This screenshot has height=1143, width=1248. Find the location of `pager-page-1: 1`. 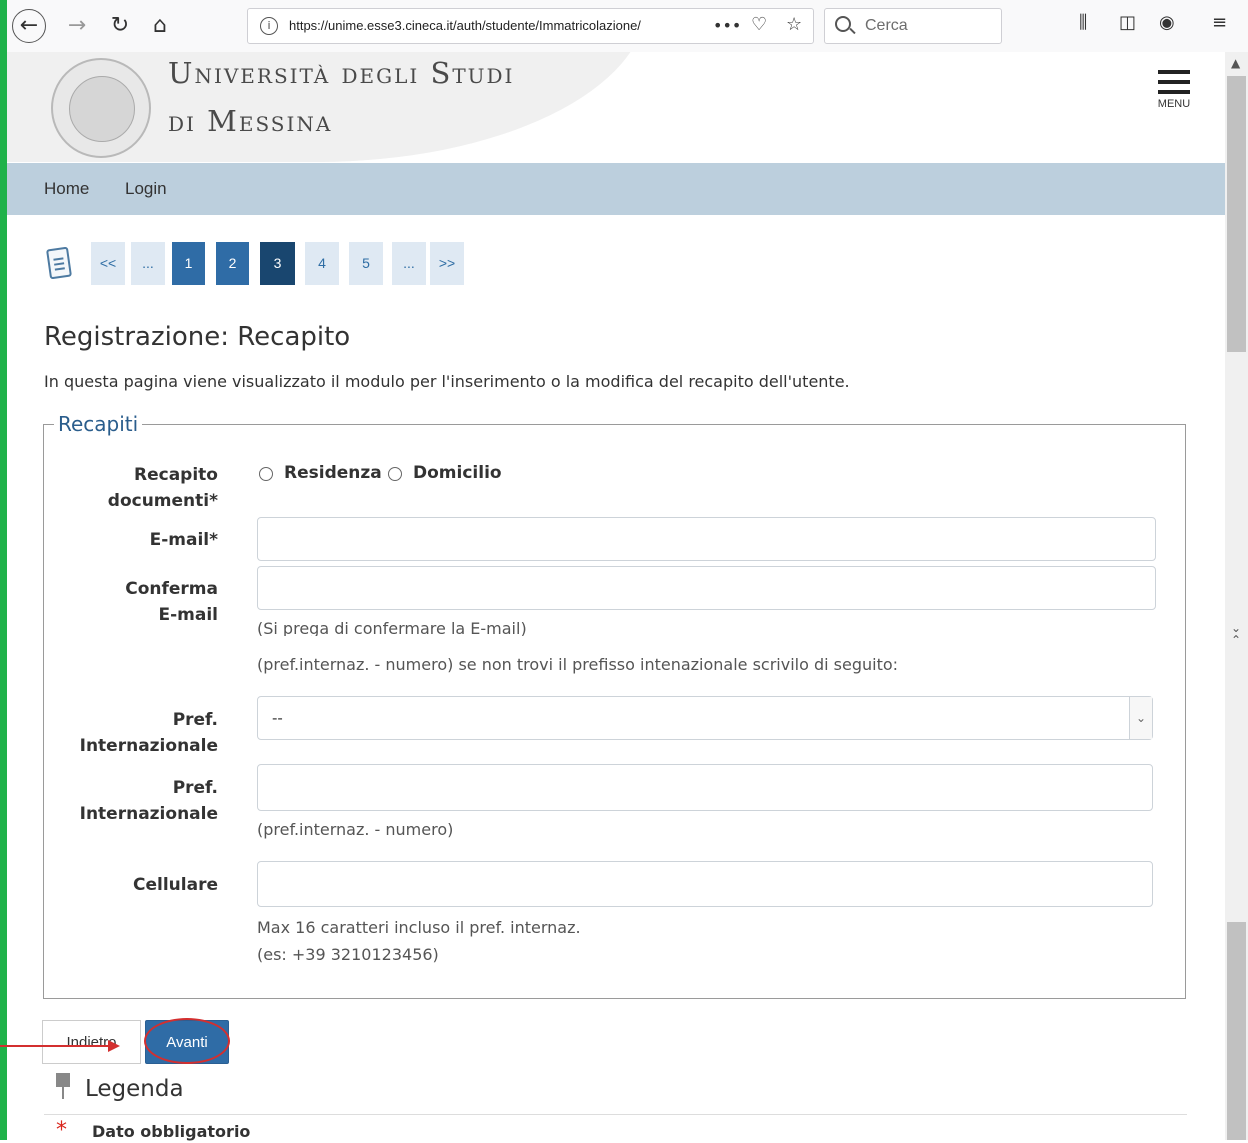

pager-page-1: 1 is located at coordinates (188, 263).